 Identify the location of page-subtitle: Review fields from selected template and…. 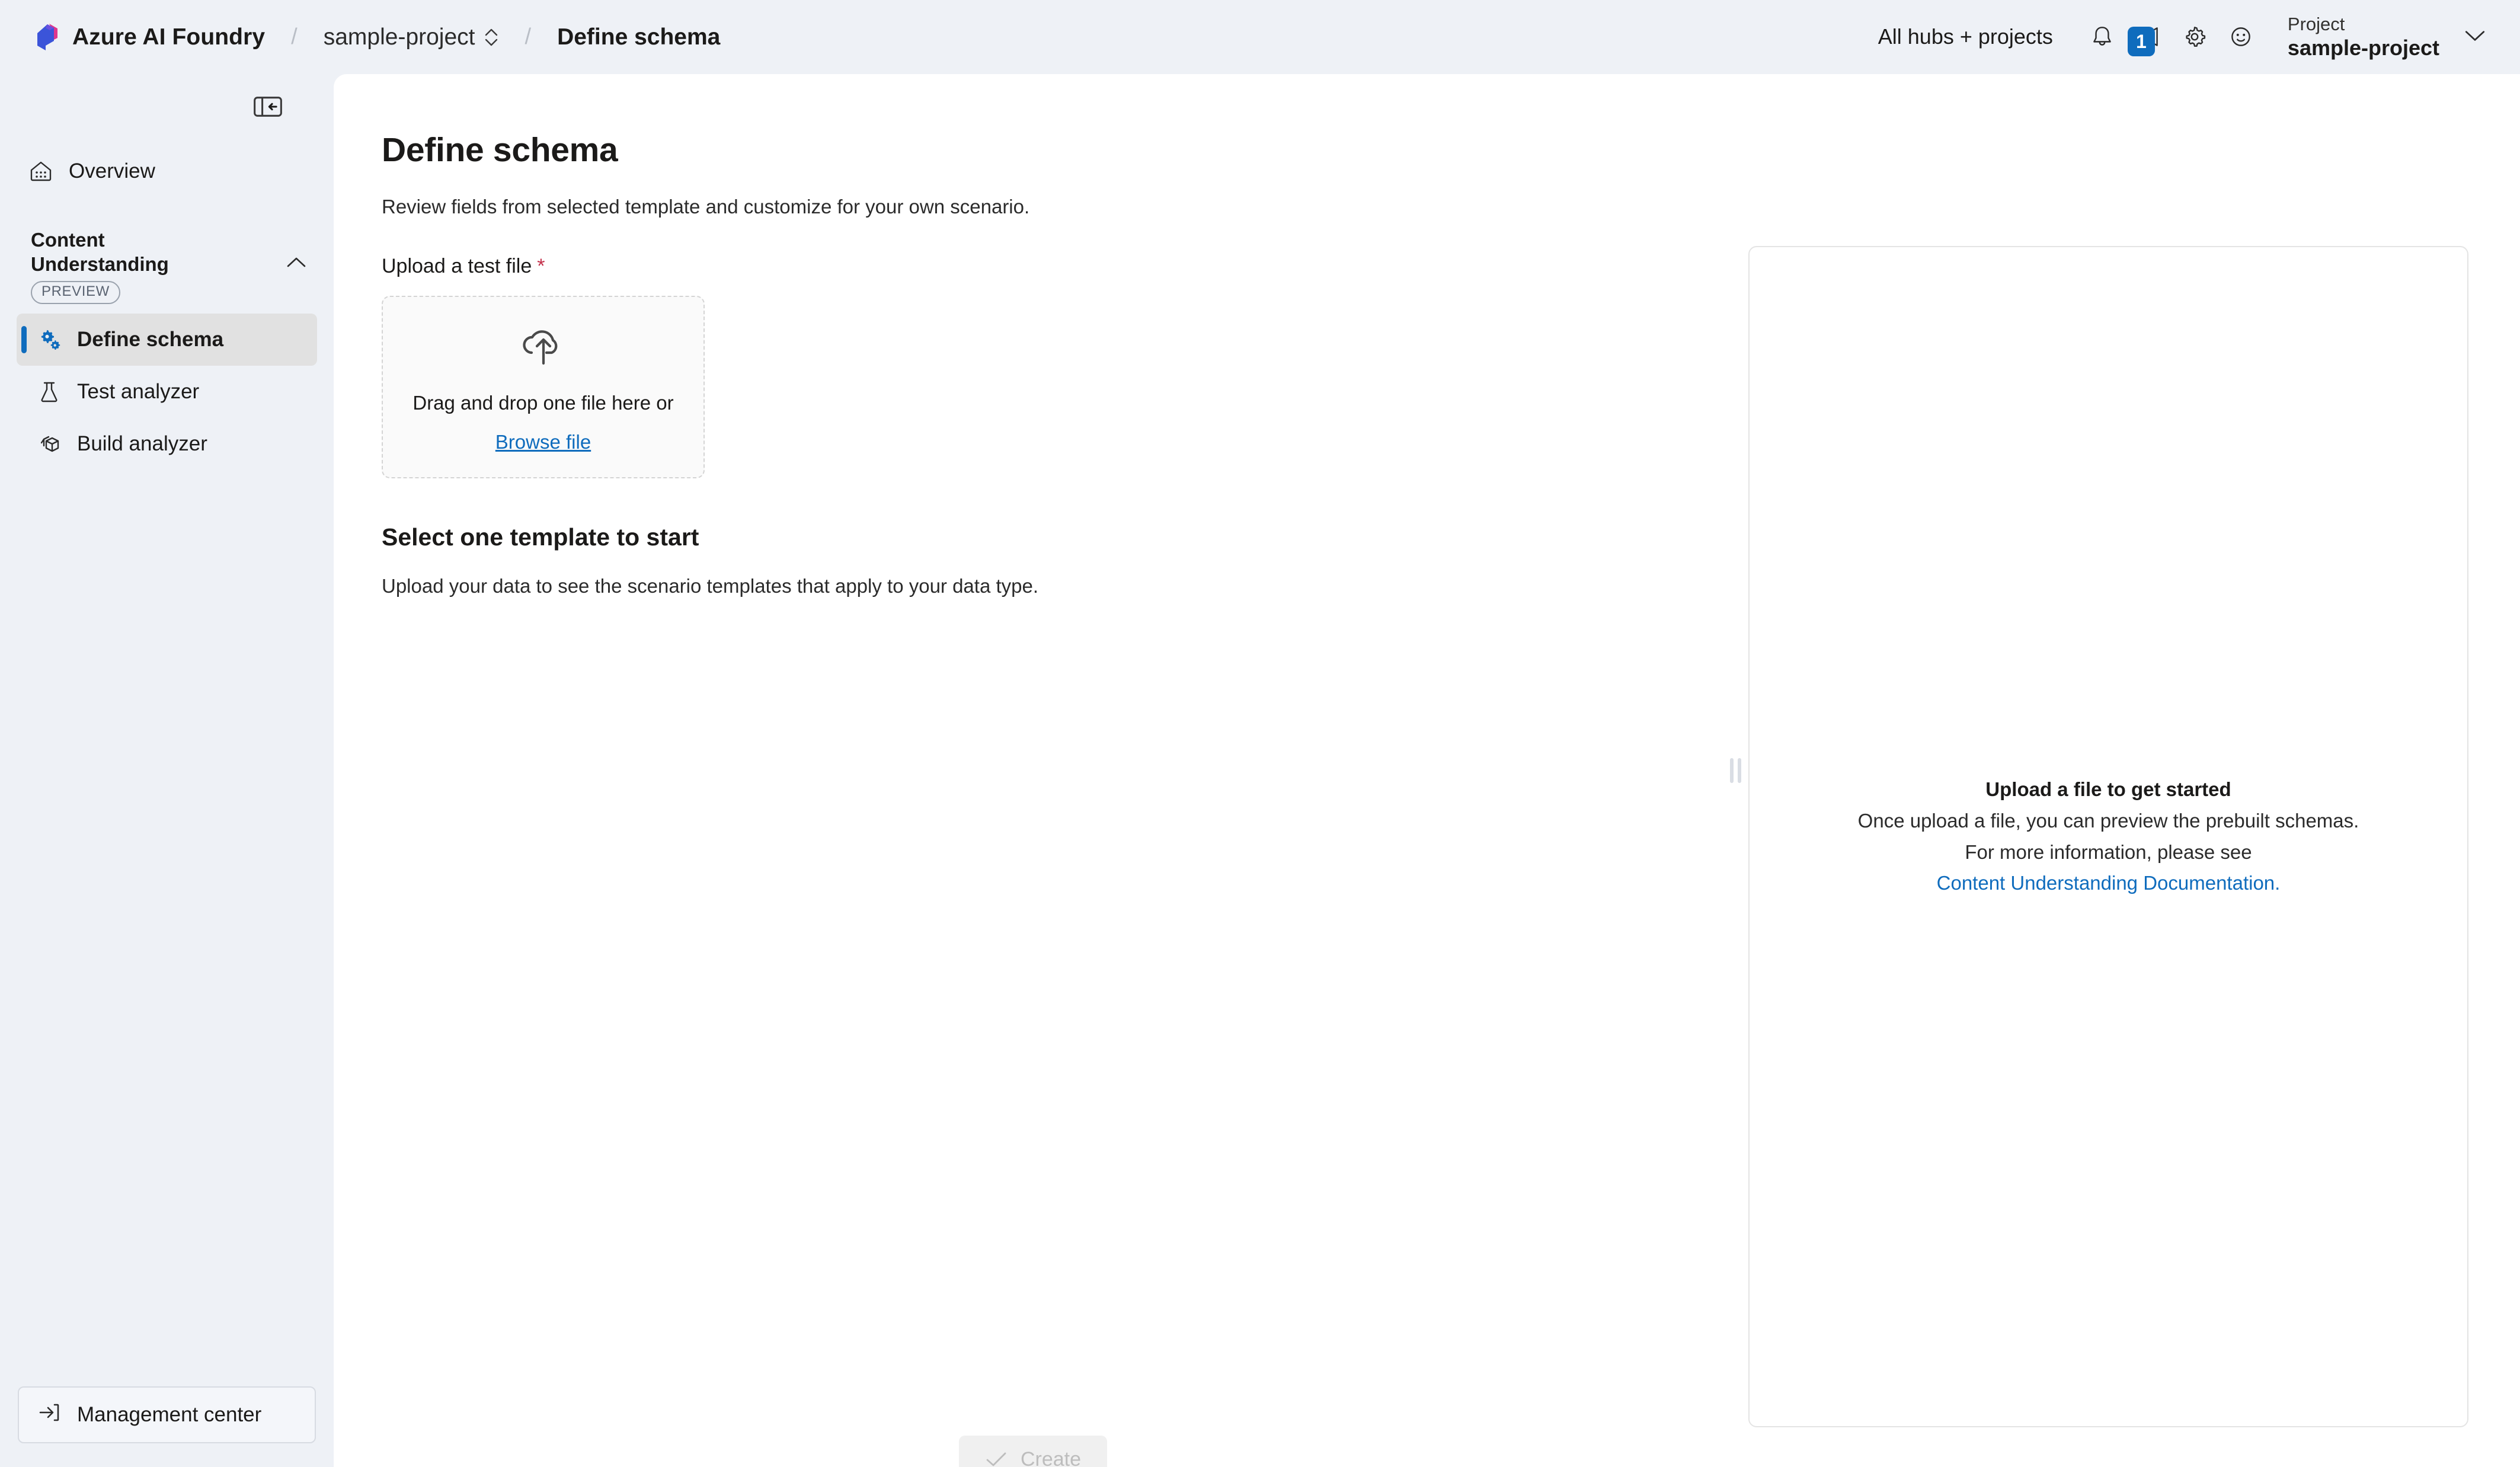
(706, 207).